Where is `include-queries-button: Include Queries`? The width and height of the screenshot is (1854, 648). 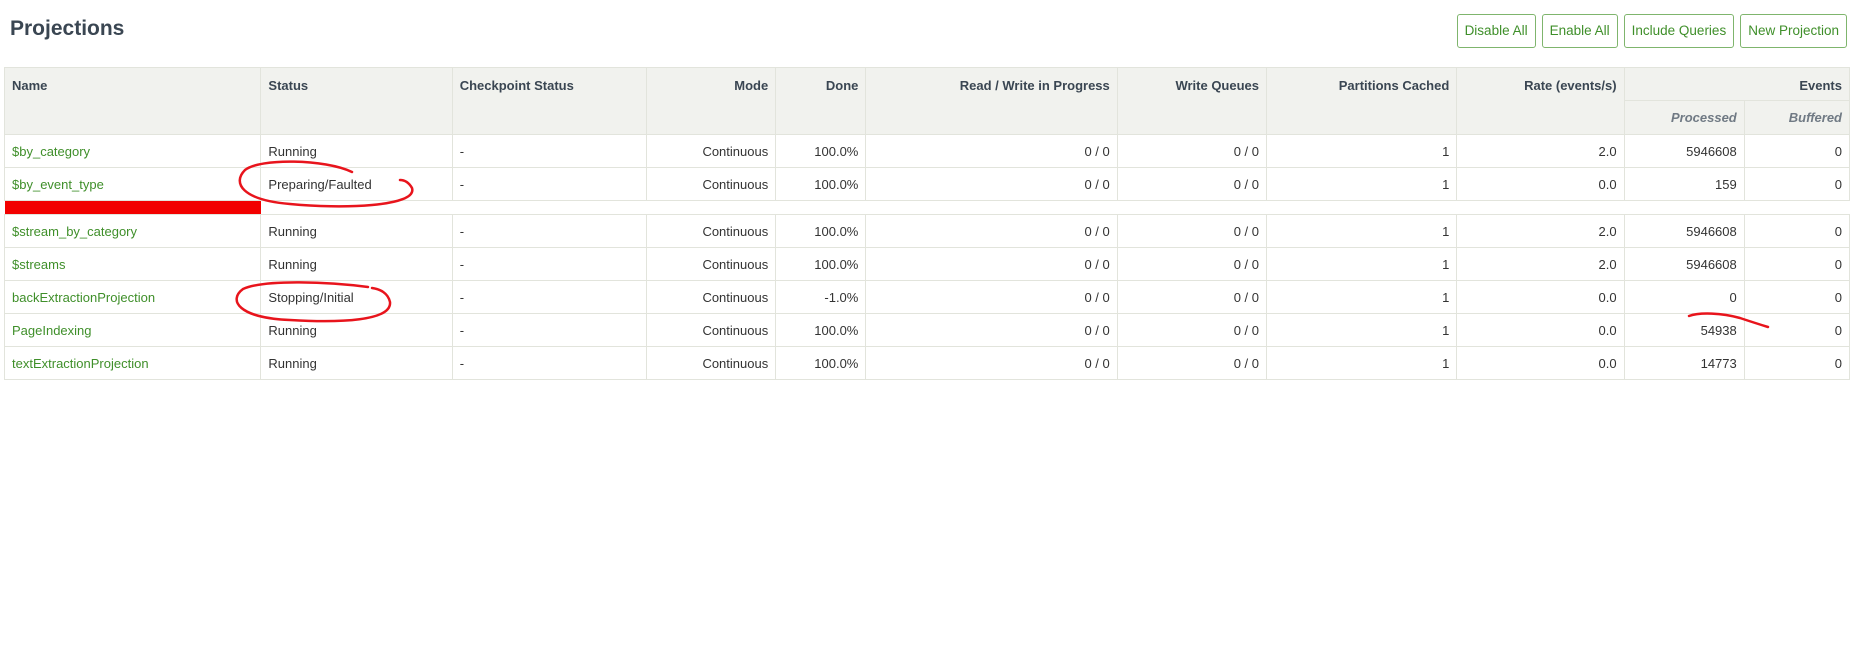
include-queries-button: Include Queries is located at coordinates (1679, 31).